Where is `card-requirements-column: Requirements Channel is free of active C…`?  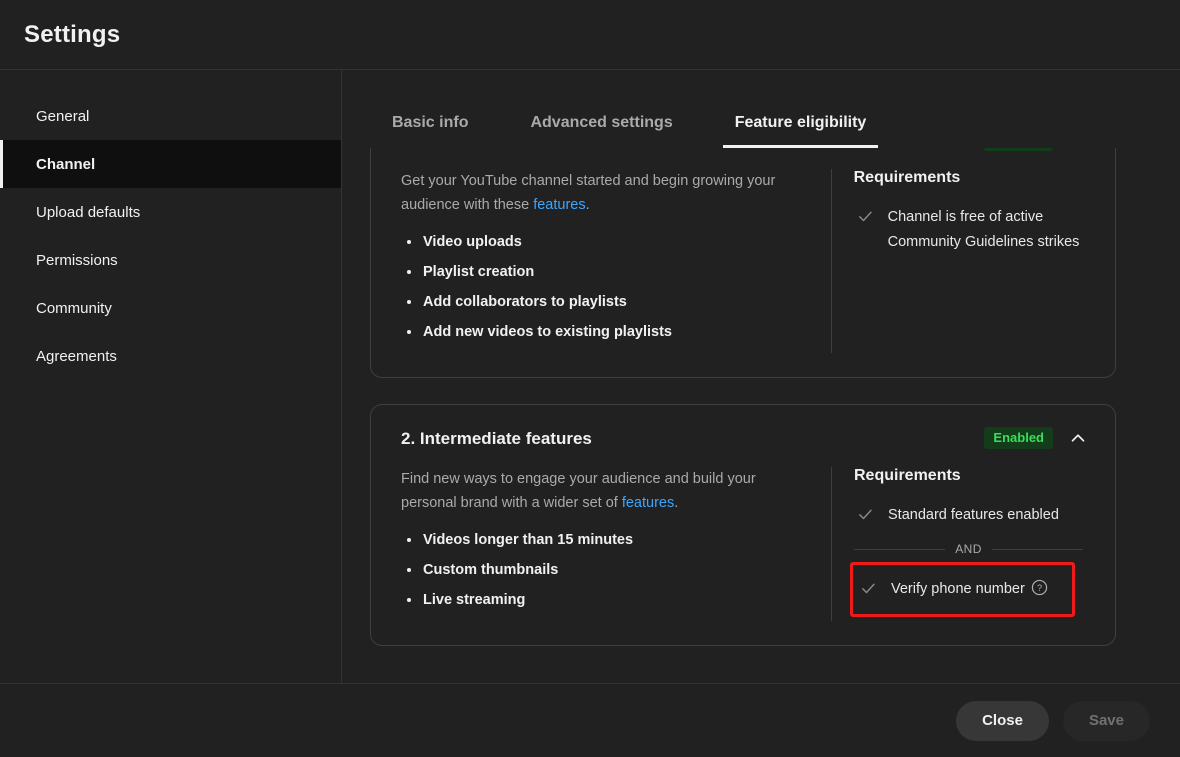 card-requirements-column: Requirements Channel is free of active C… is located at coordinates (960, 261).